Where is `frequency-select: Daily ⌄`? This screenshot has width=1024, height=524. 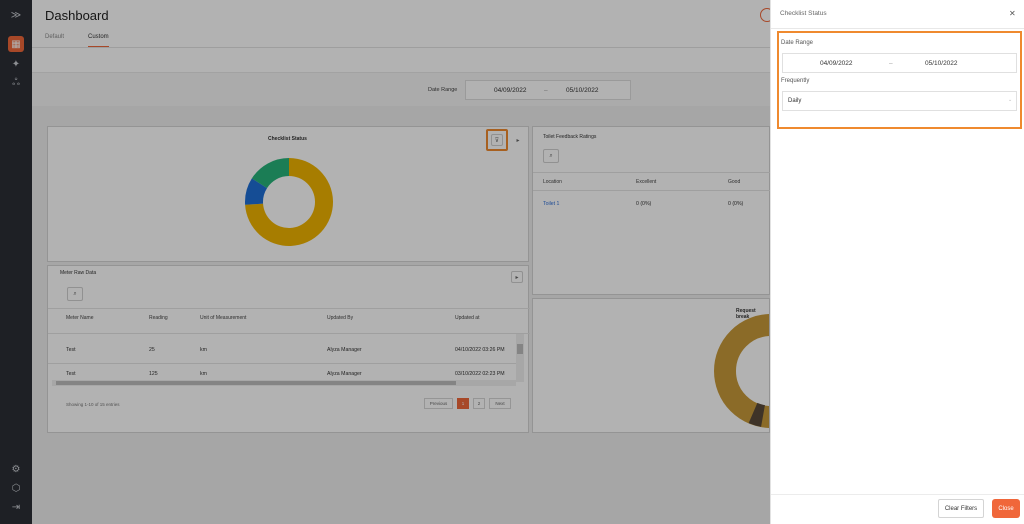 frequency-select: Daily ⌄ is located at coordinates (899, 101).